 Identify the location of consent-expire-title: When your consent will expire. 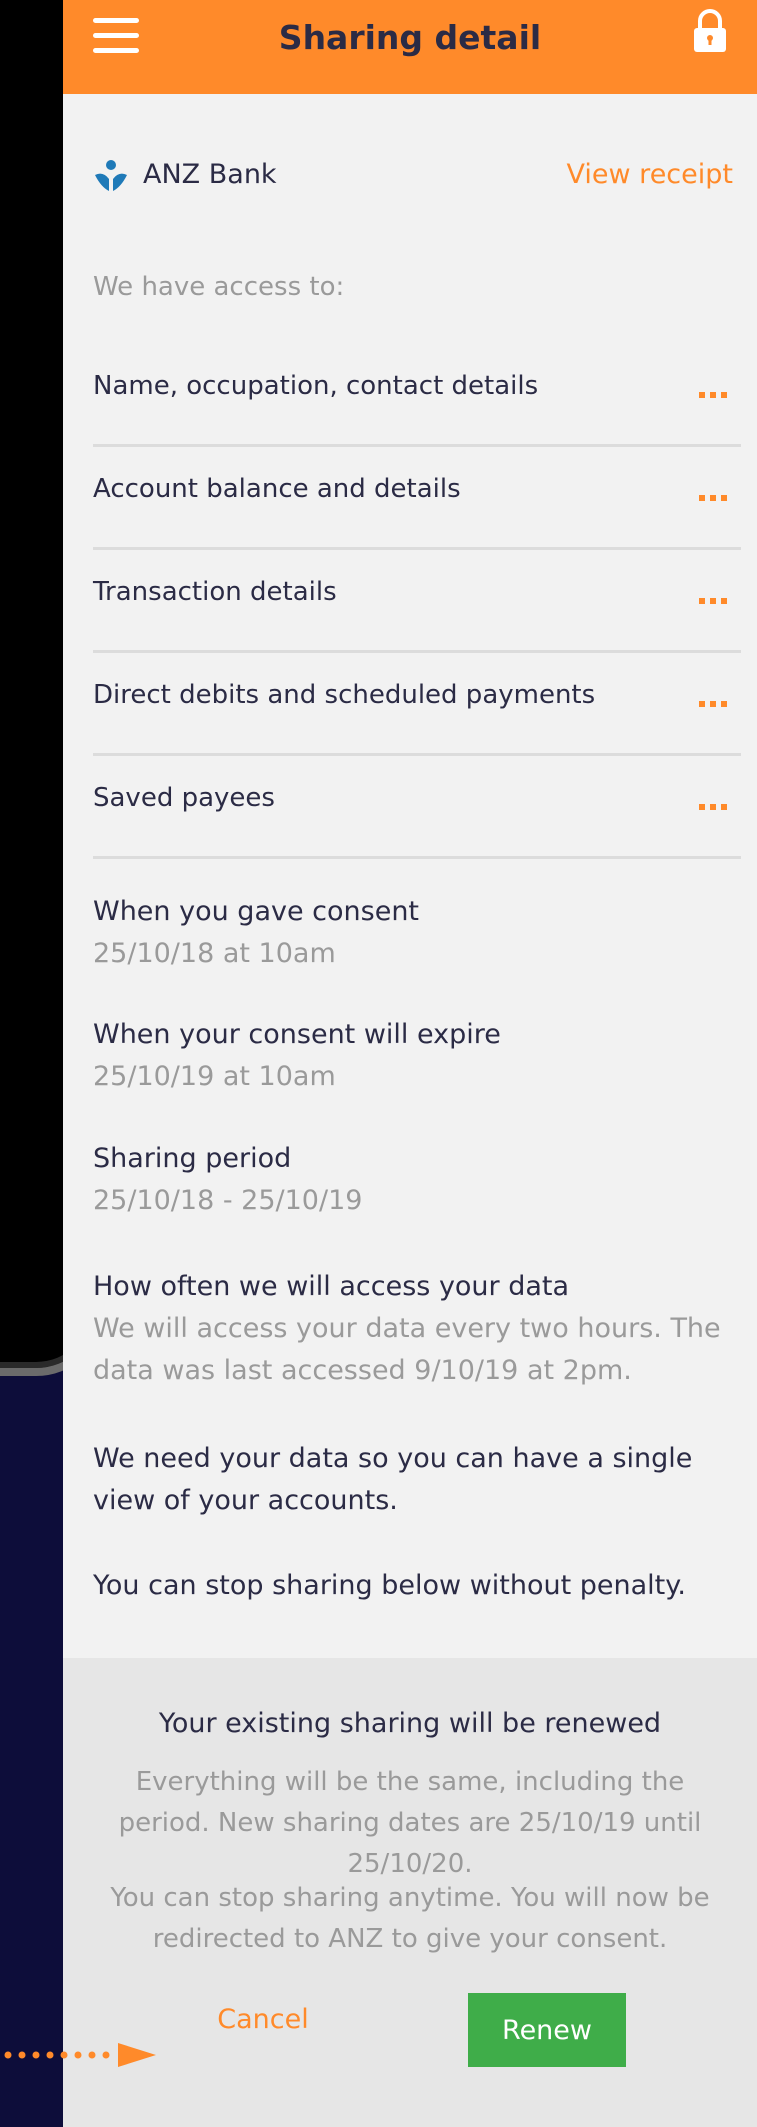
(297, 1034).